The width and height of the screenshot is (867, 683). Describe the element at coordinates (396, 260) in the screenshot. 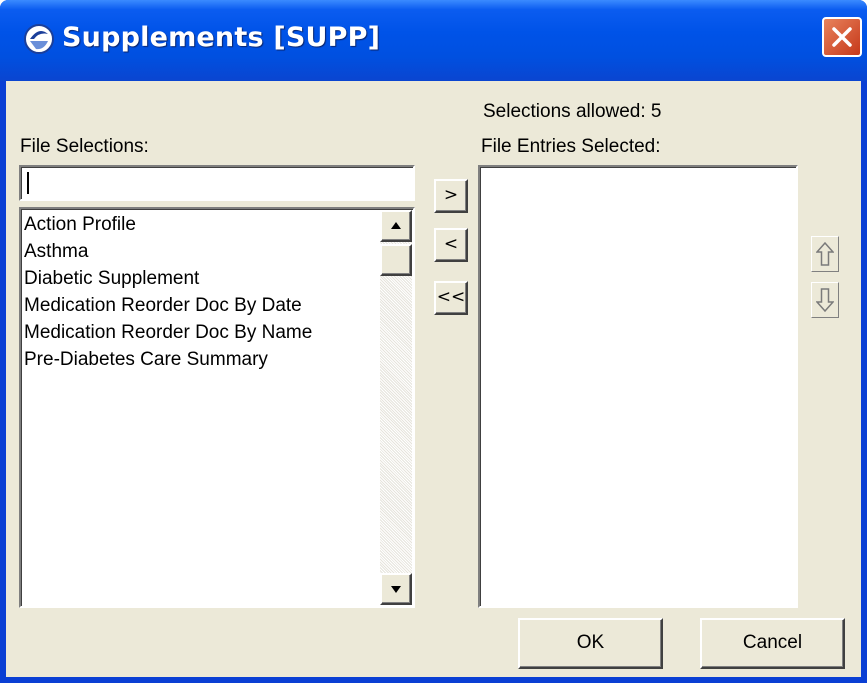

I see `scroll-thumb` at that location.